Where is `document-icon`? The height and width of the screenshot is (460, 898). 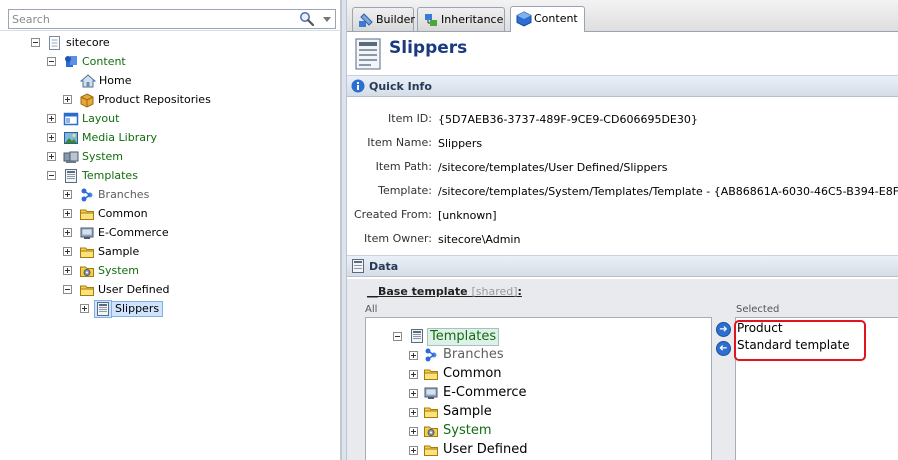 document-icon is located at coordinates (54, 43).